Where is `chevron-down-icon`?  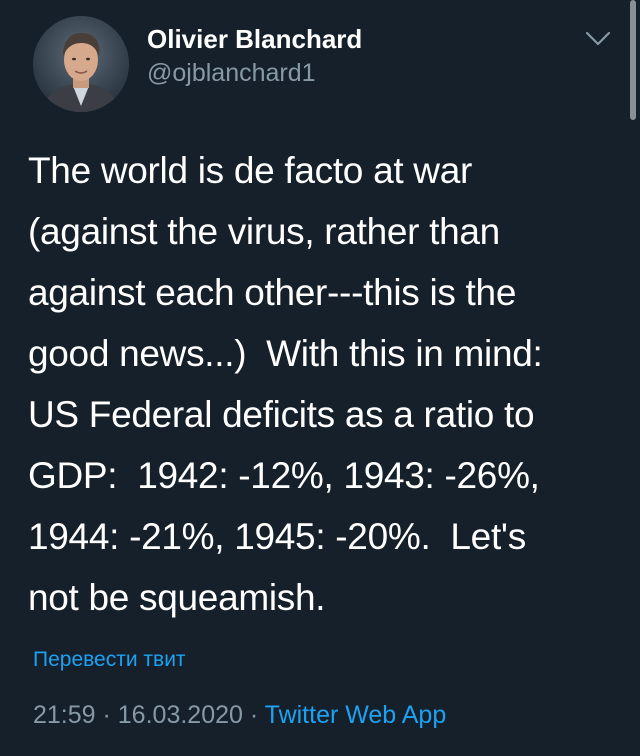 chevron-down-icon is located at coordinates (598, 38).